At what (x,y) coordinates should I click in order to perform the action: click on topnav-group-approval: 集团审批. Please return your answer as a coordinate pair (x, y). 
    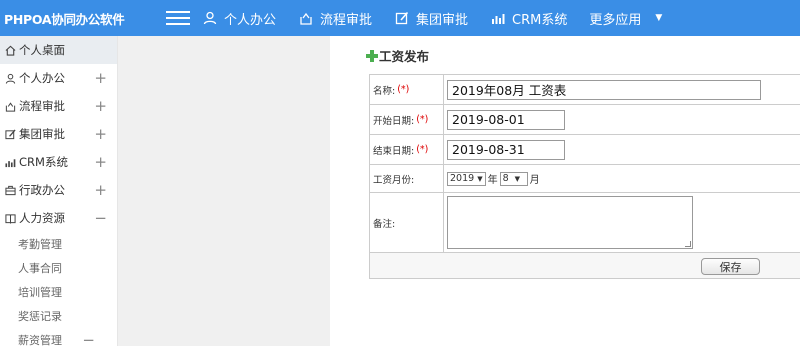
    Looking at the image, I should click on (431, 18).